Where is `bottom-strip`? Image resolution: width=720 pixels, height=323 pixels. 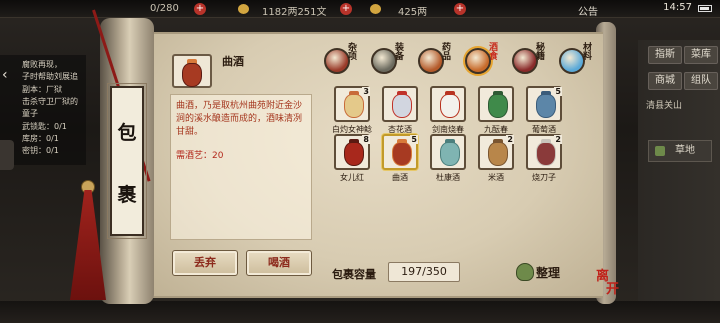
bottom-strip is located at coordinates (360, 312).